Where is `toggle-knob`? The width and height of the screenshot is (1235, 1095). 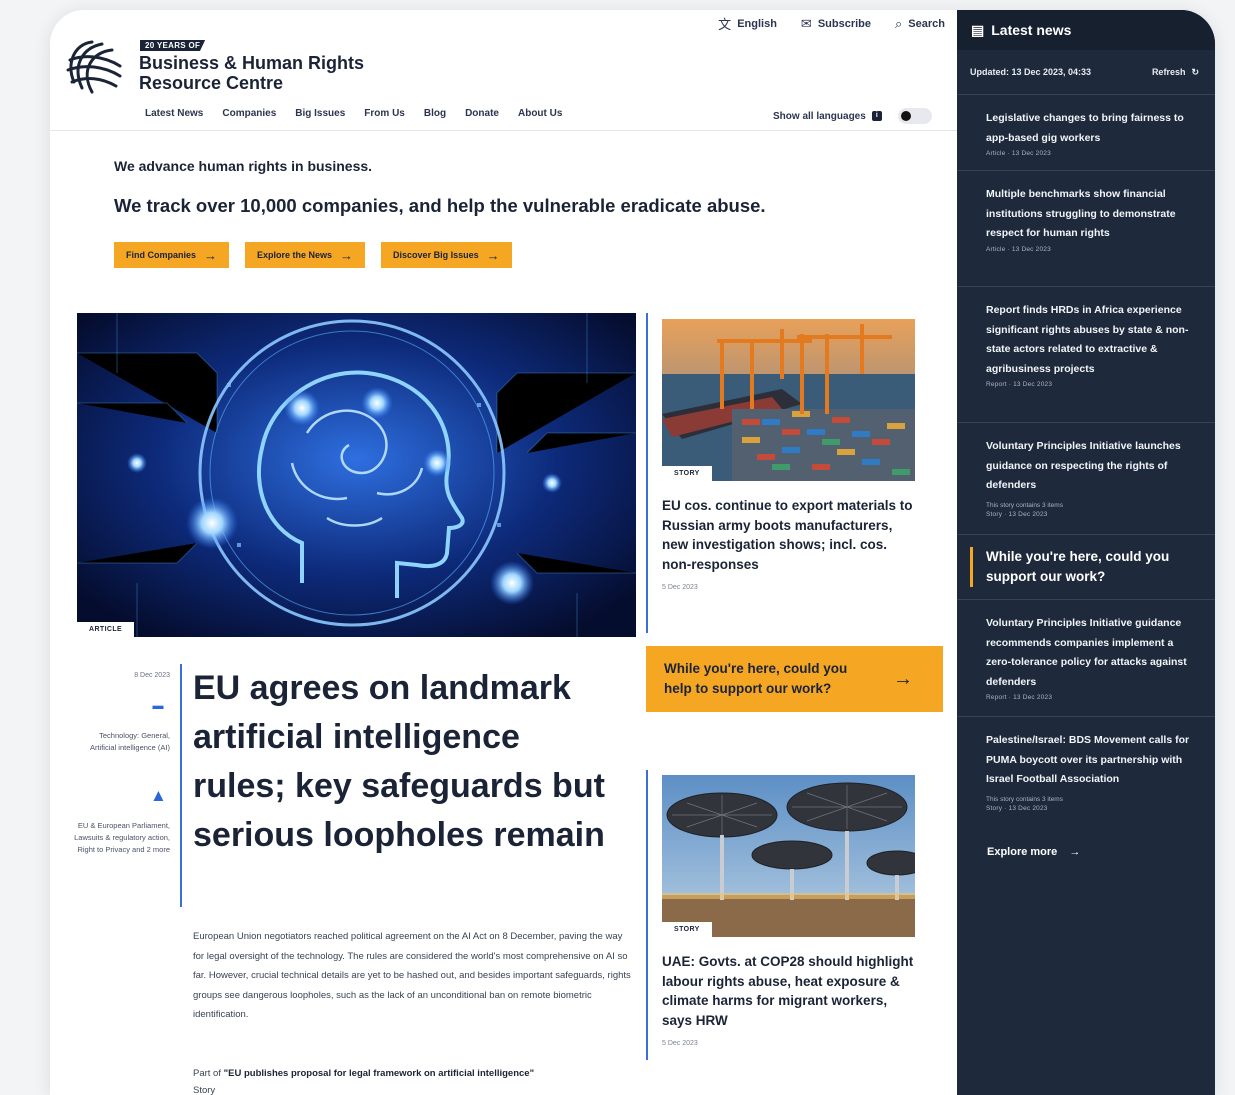
toggle-knob is located at coordinates (905, 116).